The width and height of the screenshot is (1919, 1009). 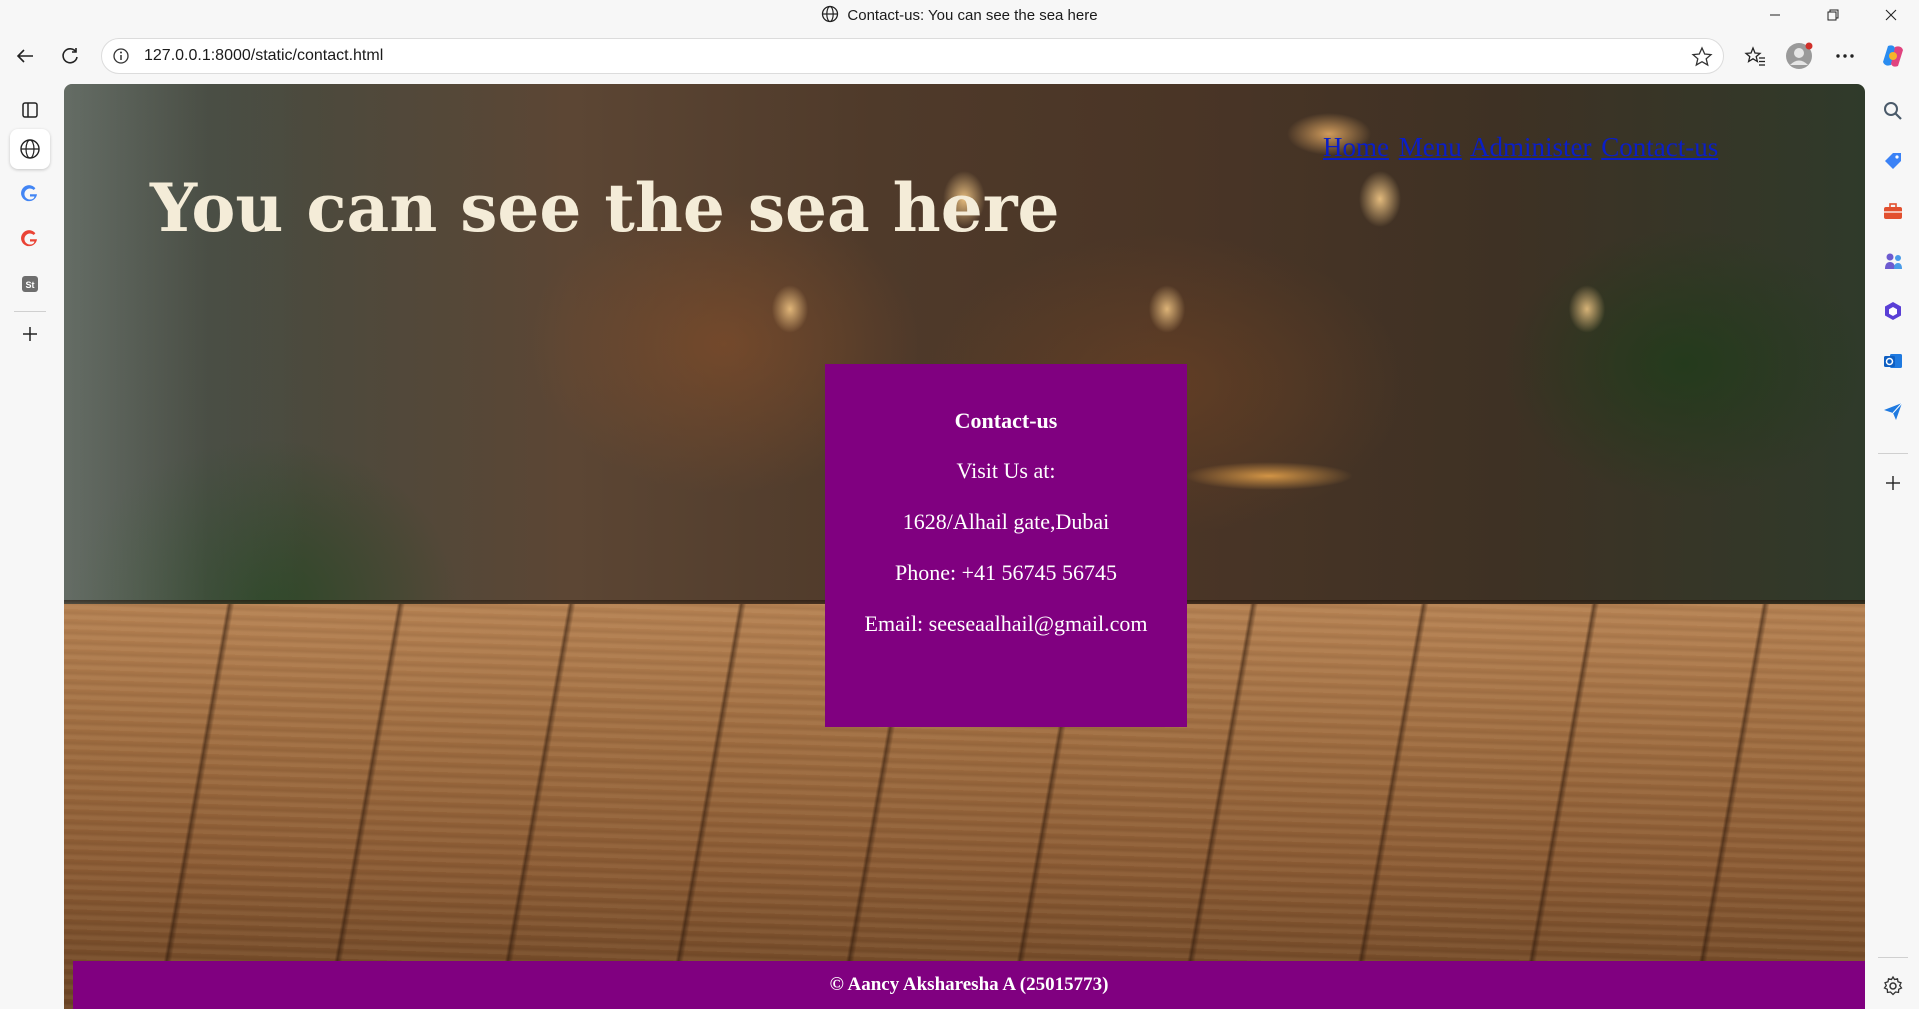 What do you see at coordinates (912, 56) in the screenshot?
I see `address-bar: 127.0.0.1:8000/static/contact.html` at bounding box center [912, 56].